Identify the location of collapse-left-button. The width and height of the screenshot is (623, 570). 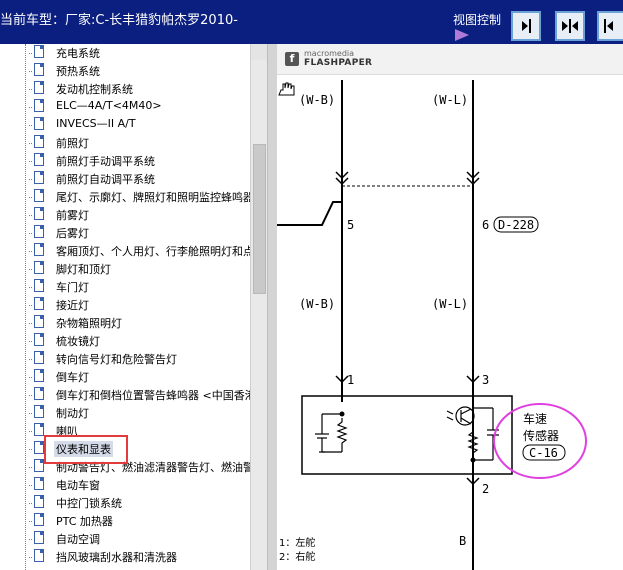
(610, 26).